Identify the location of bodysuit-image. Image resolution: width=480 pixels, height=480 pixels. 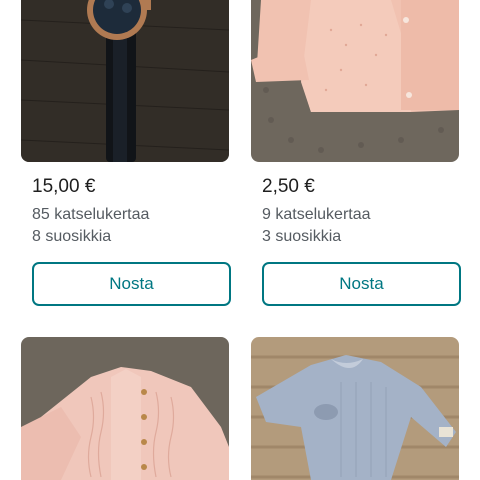
(355, 408).